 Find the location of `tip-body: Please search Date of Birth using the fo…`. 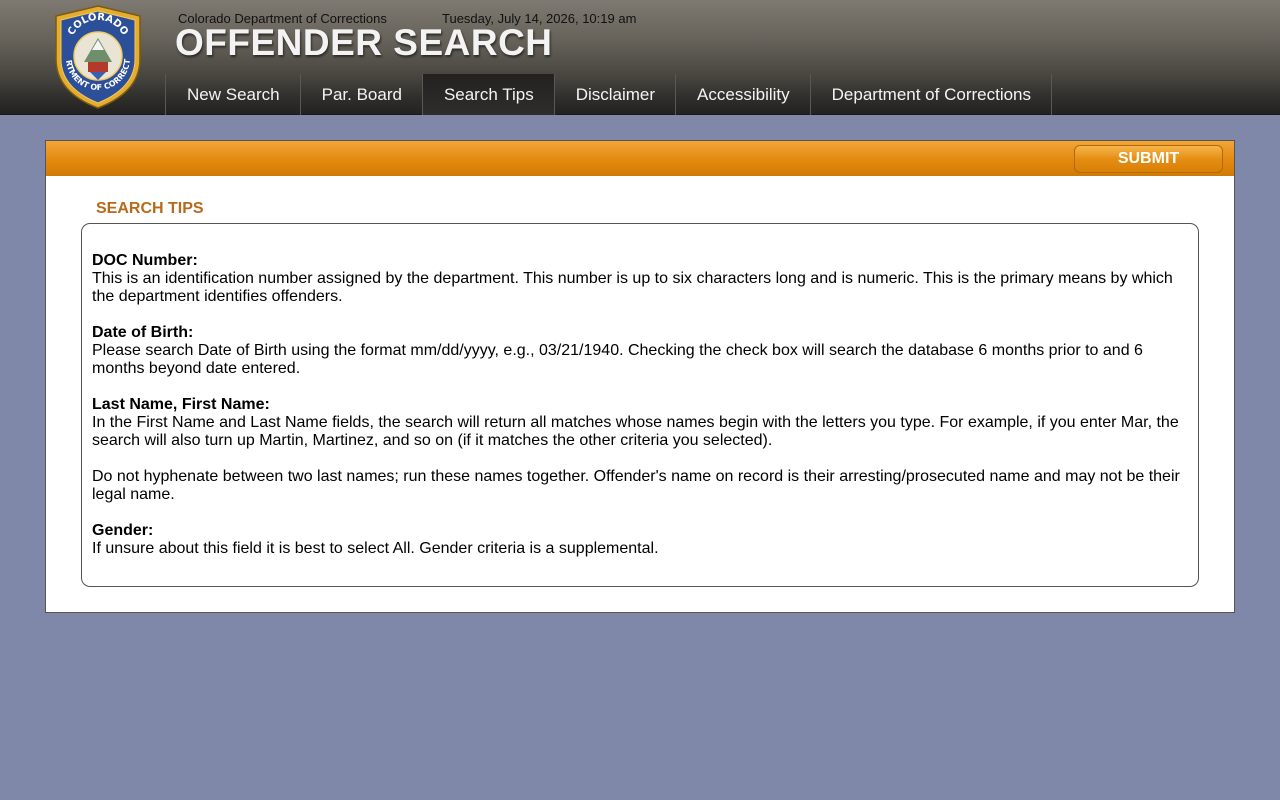

tip-body: Please search Date of Birth using the fo… is located at coordinates (617, 359).